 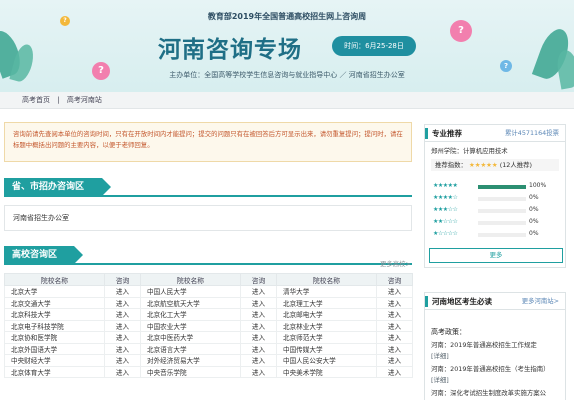 What do you see at coordinates (190, 337) in the screenshot?
I see `college-name: 北京中医药大学` at bounding box center [190, 337].